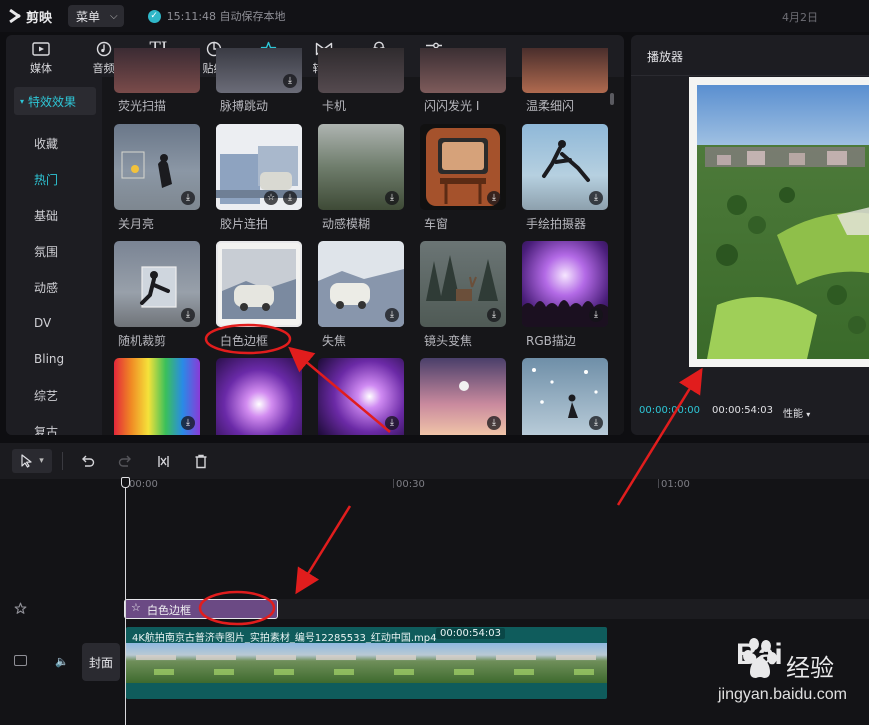  I want to click on effect-label: 失焦, so click(334, 341).